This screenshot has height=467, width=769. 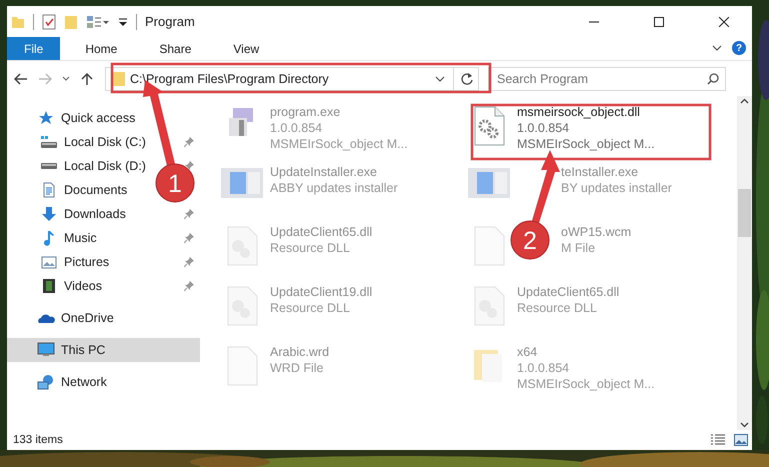 I want to click on search-field: Search Program, so click(x=607, y=78).